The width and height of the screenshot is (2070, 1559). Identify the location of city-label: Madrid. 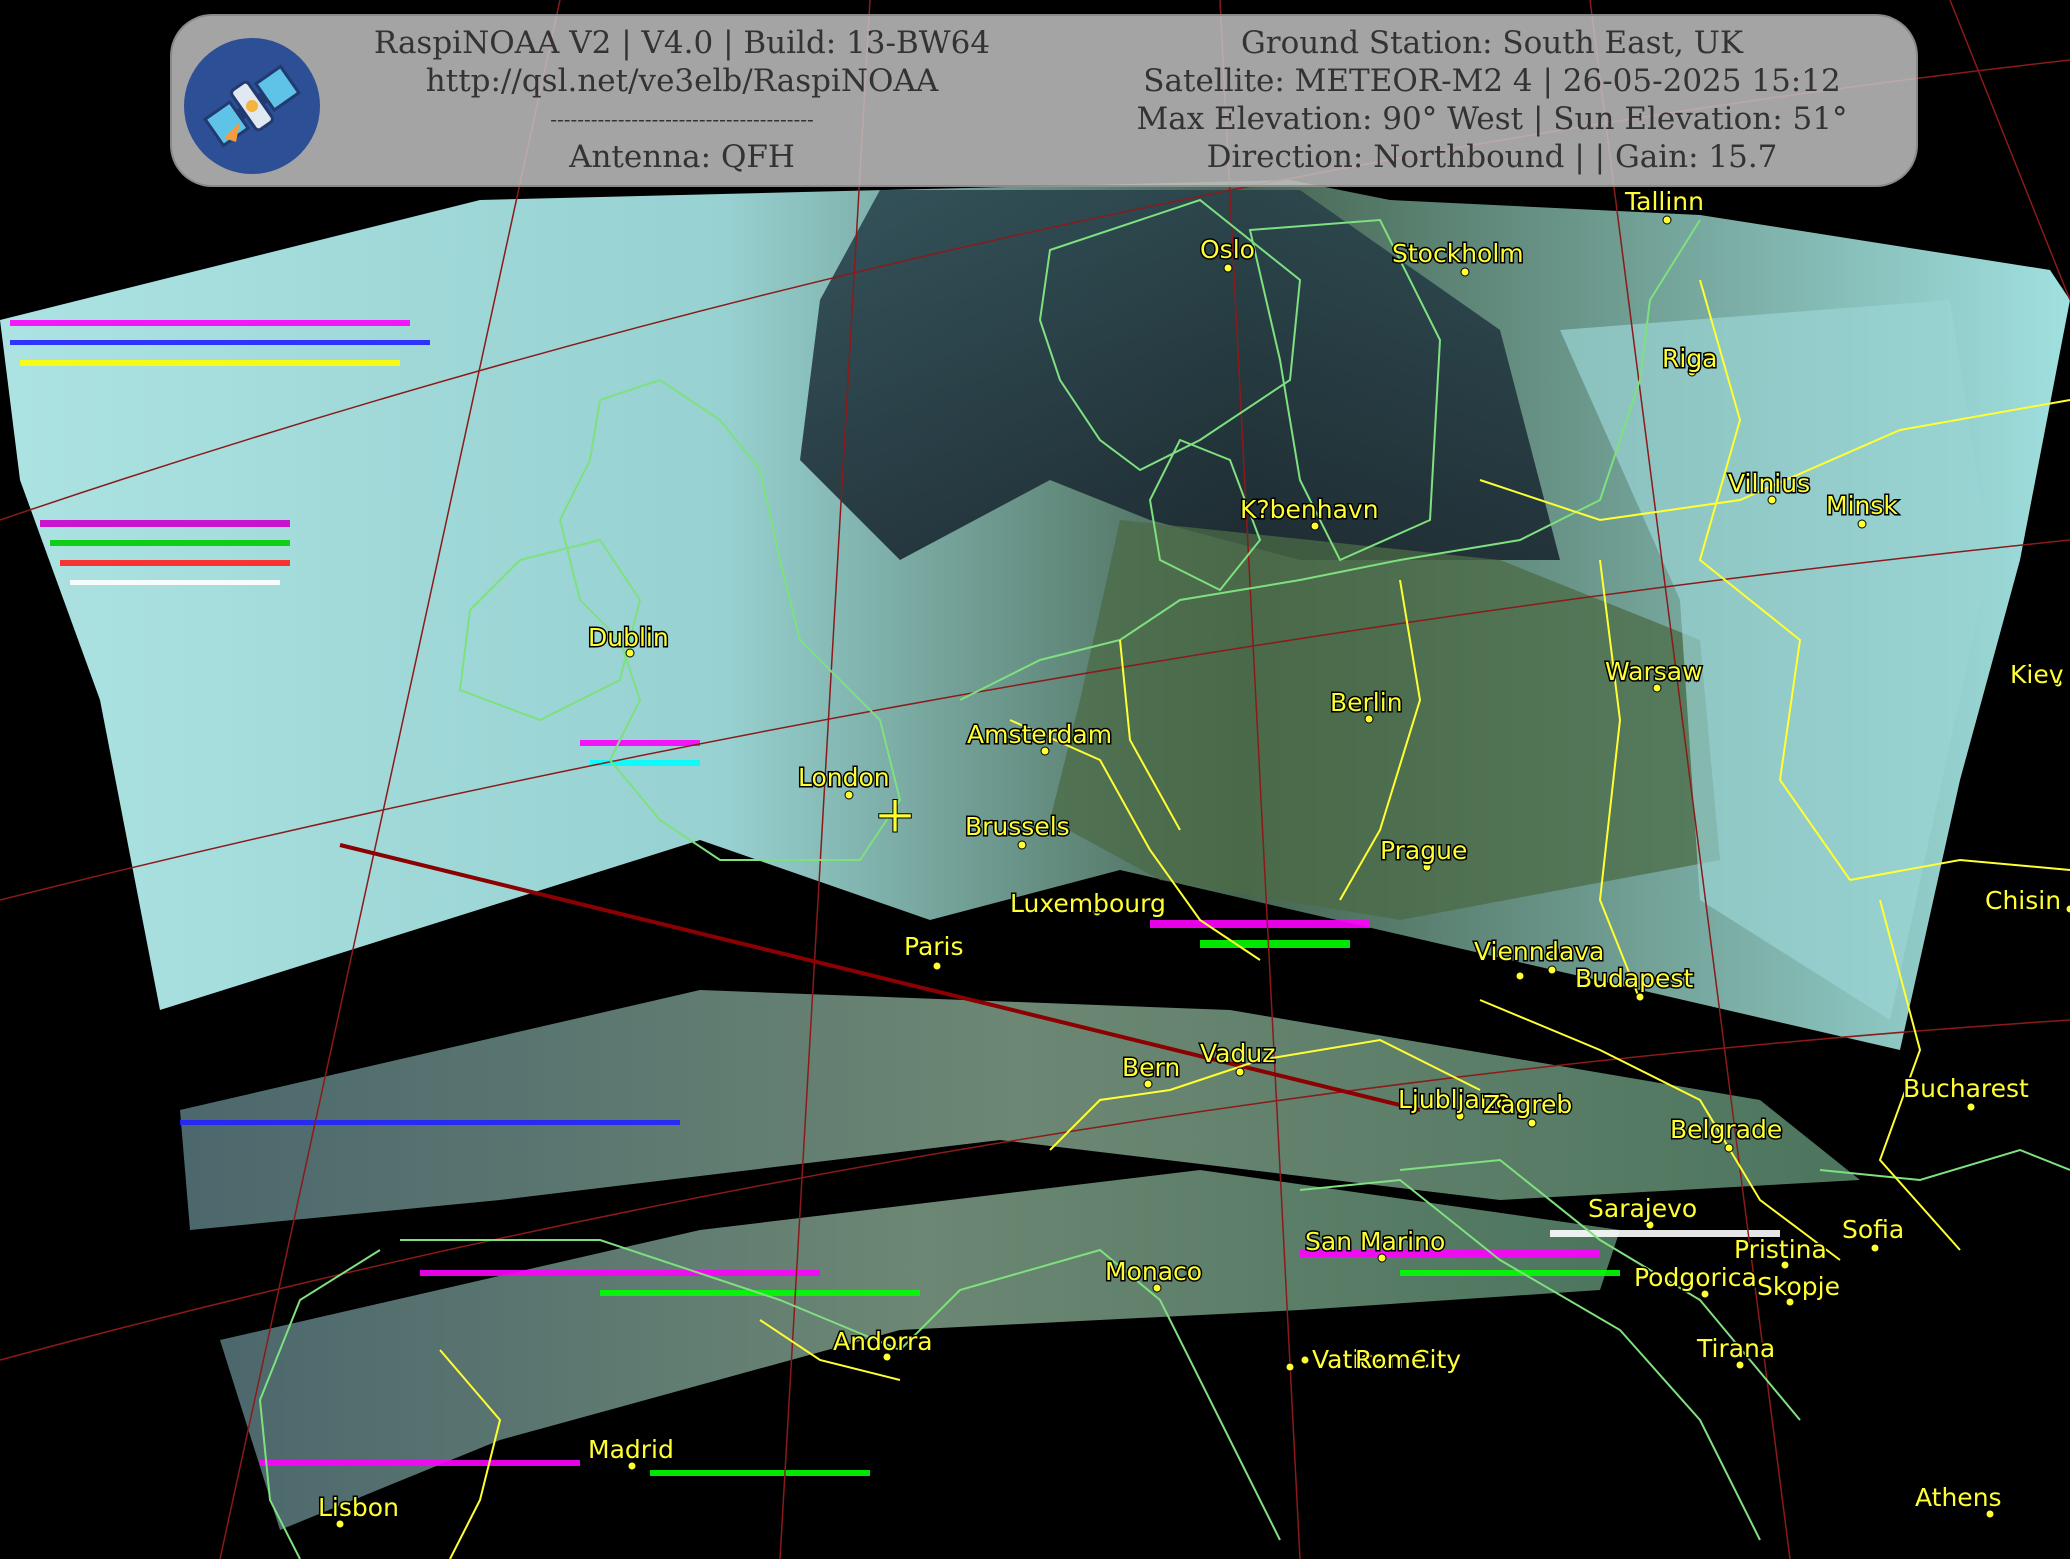
(631, 1449).